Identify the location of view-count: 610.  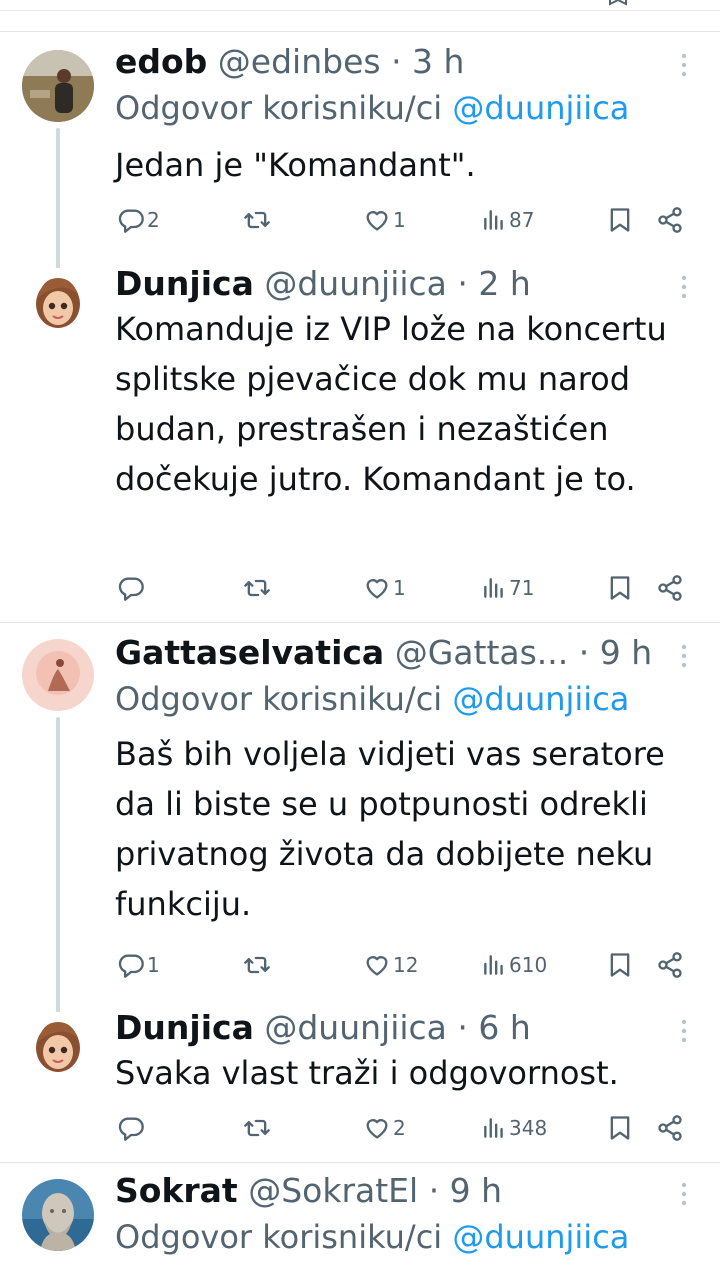
(528, 965).